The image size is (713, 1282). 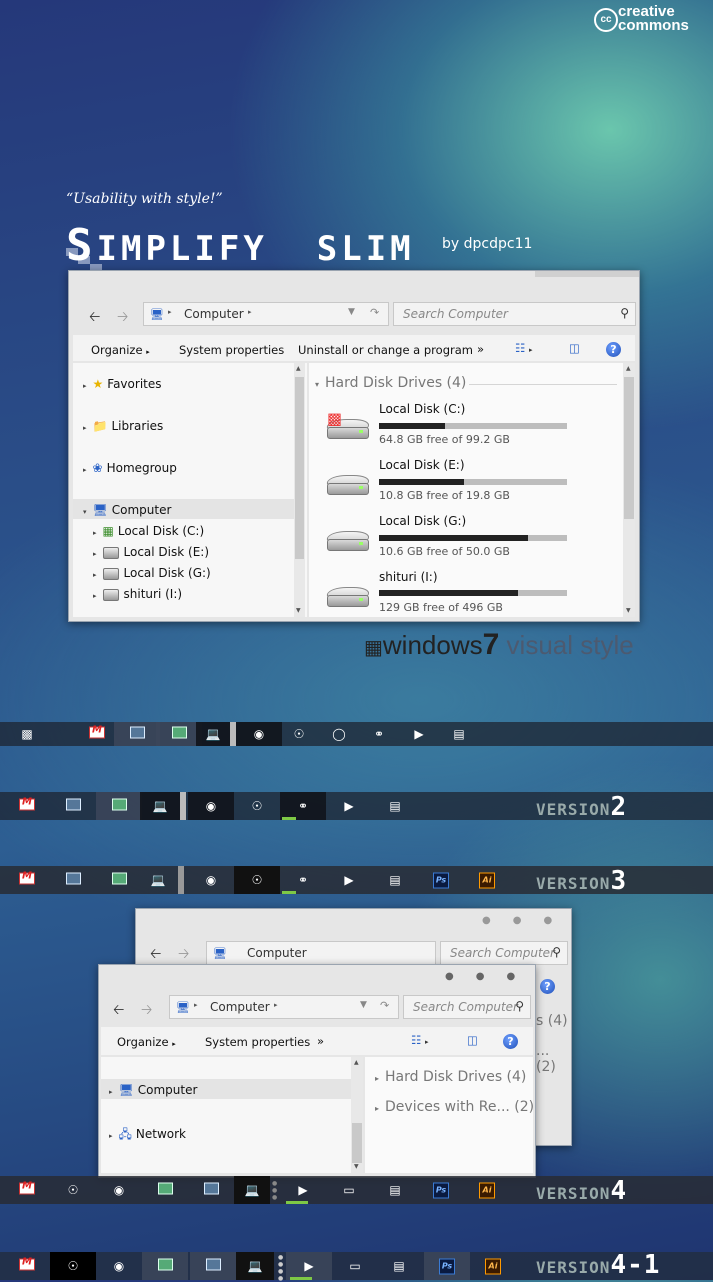 What do you see at coordinates (123, 426) in the screenshot?
I see `nav-libraries: ▸ 📁 Libraries` at bounding box center [123, 426].